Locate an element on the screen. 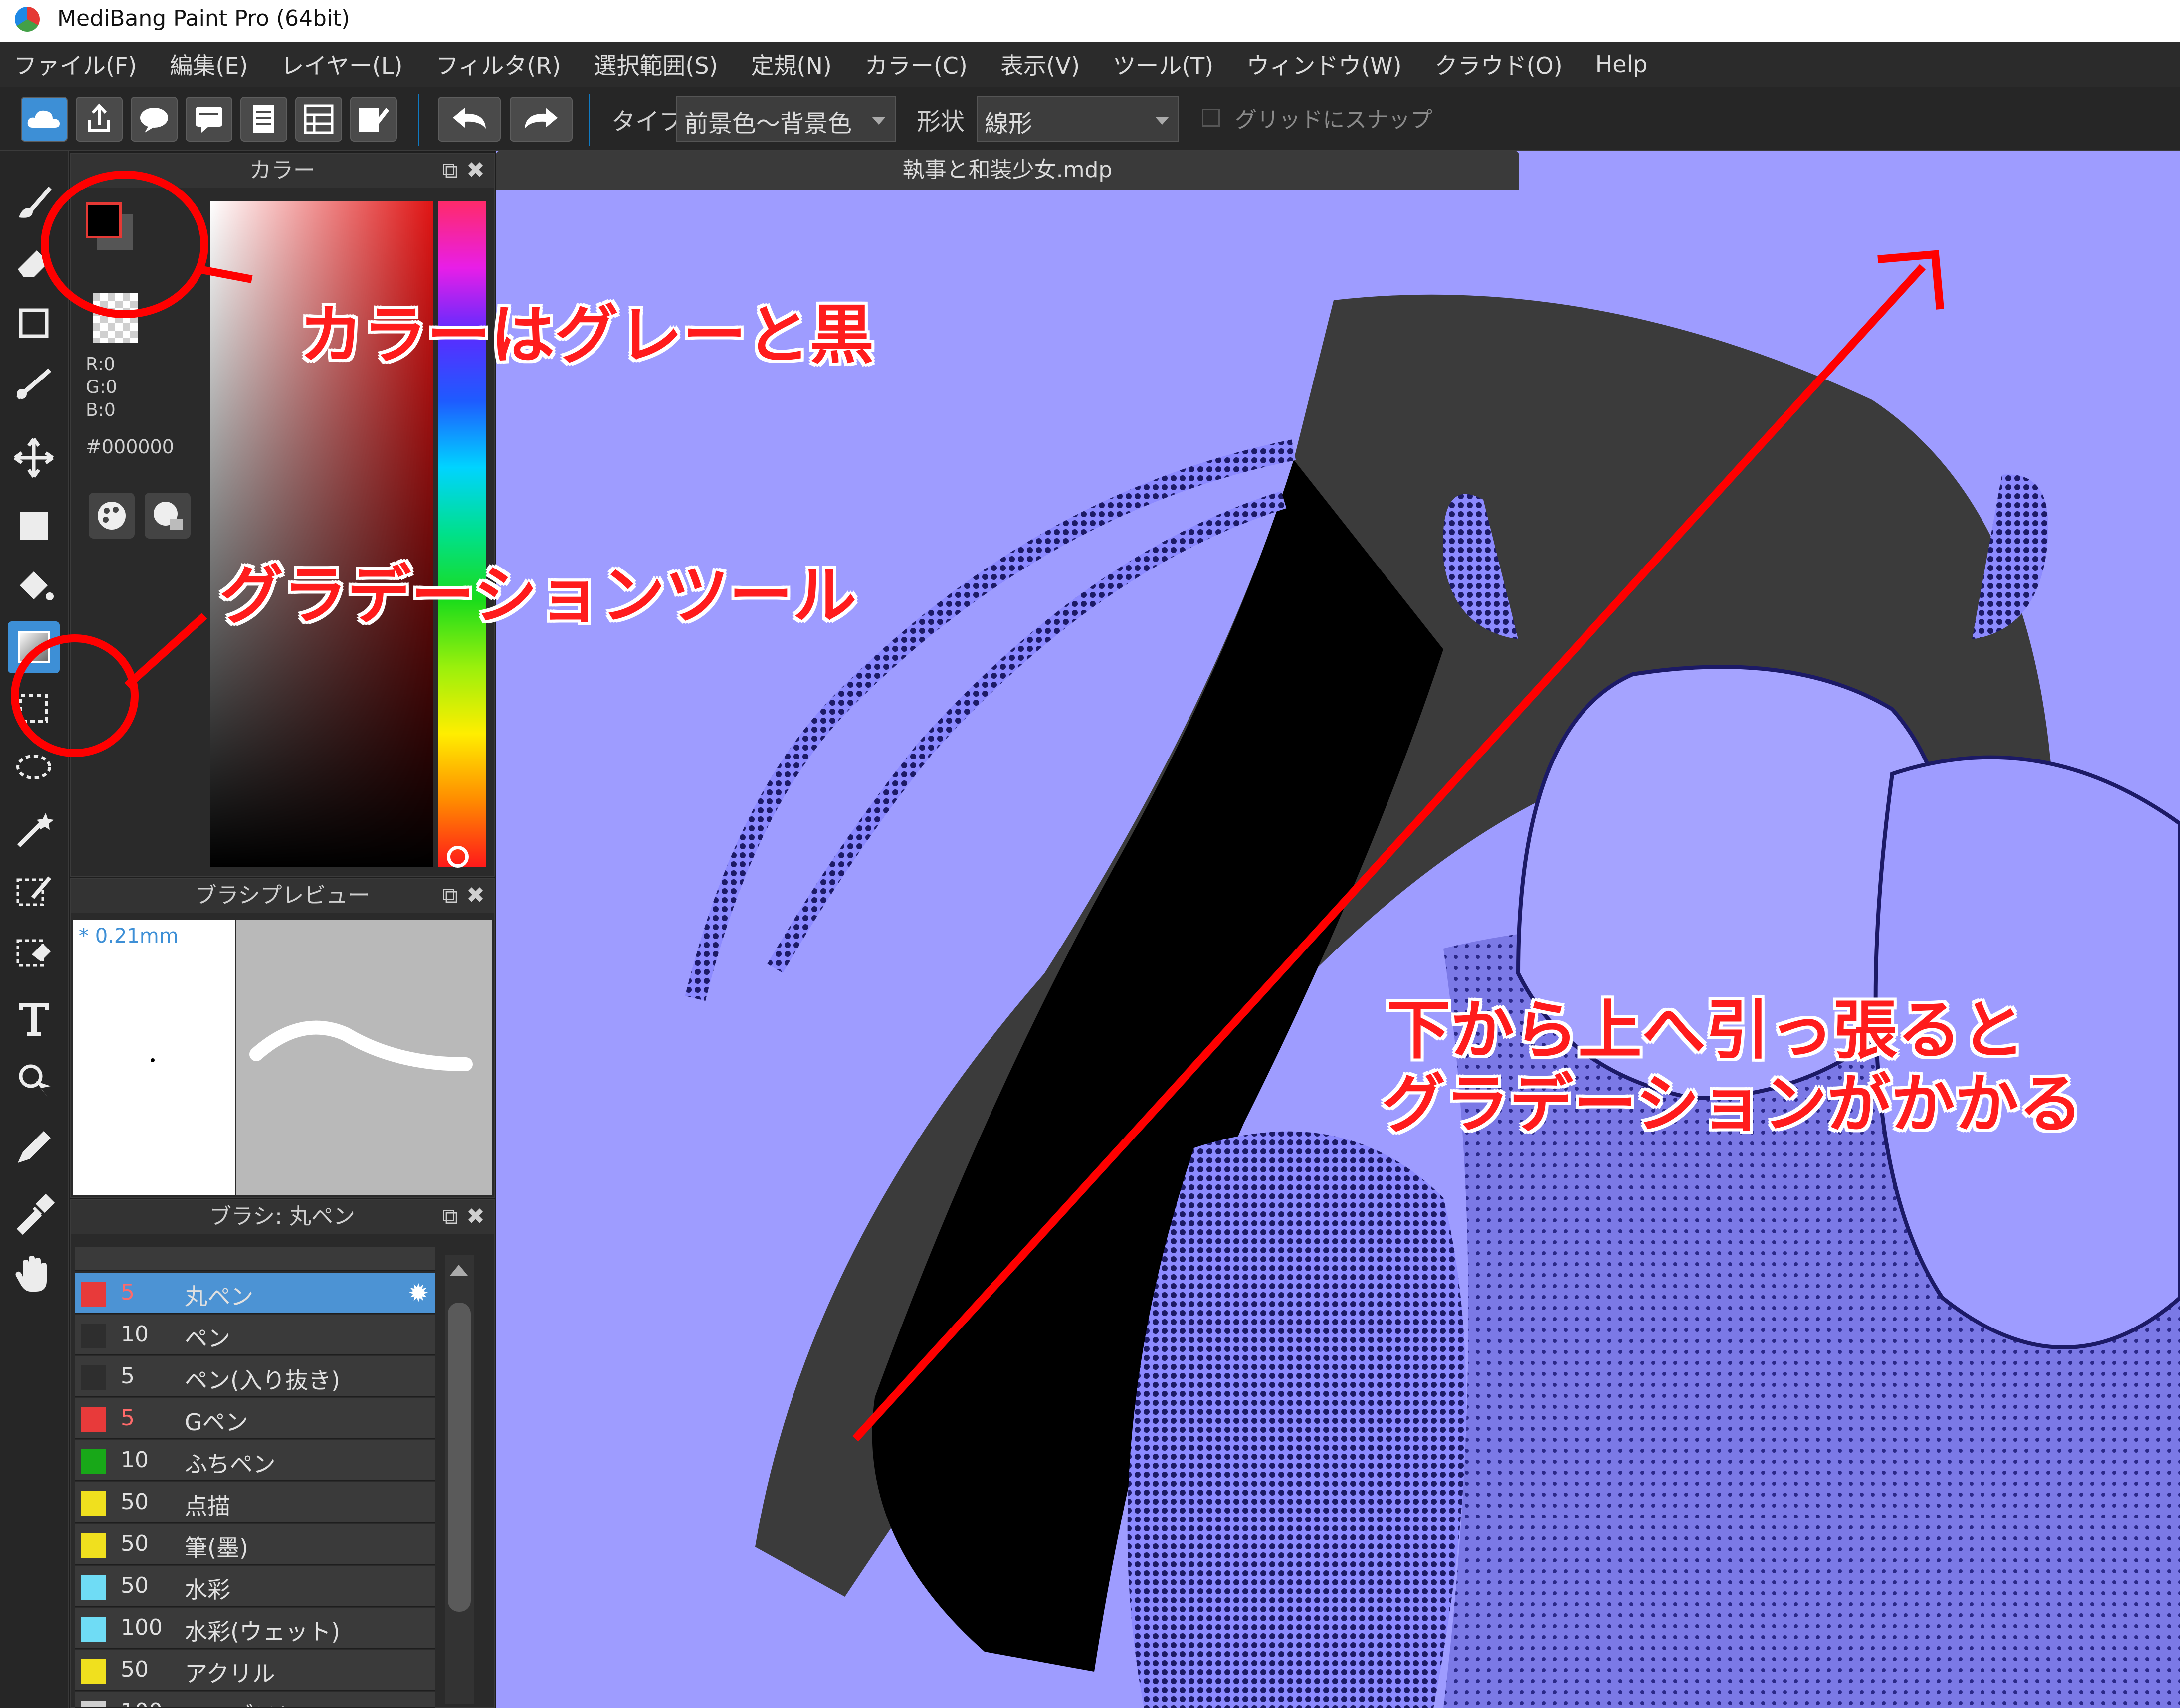 This screenshot has height=1708, width=2180. tool-annotation: グラデーションツール is located at coordinates (538, 596).